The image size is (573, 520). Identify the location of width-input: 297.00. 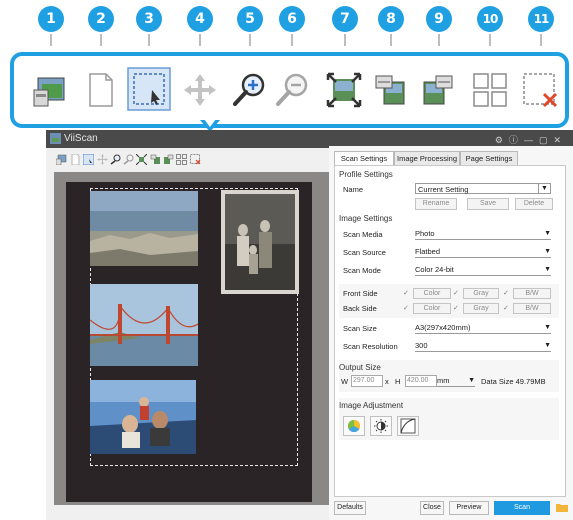
(367, 381).